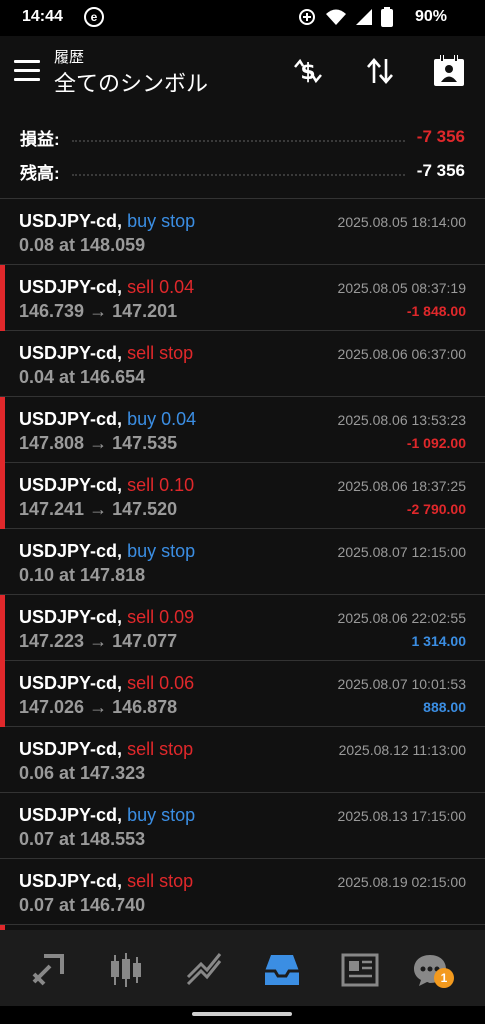  Describe the element at coordinates (401, 486) in the screenshot. I see `order-time: 2025.08.06 18:37:25` at that location.